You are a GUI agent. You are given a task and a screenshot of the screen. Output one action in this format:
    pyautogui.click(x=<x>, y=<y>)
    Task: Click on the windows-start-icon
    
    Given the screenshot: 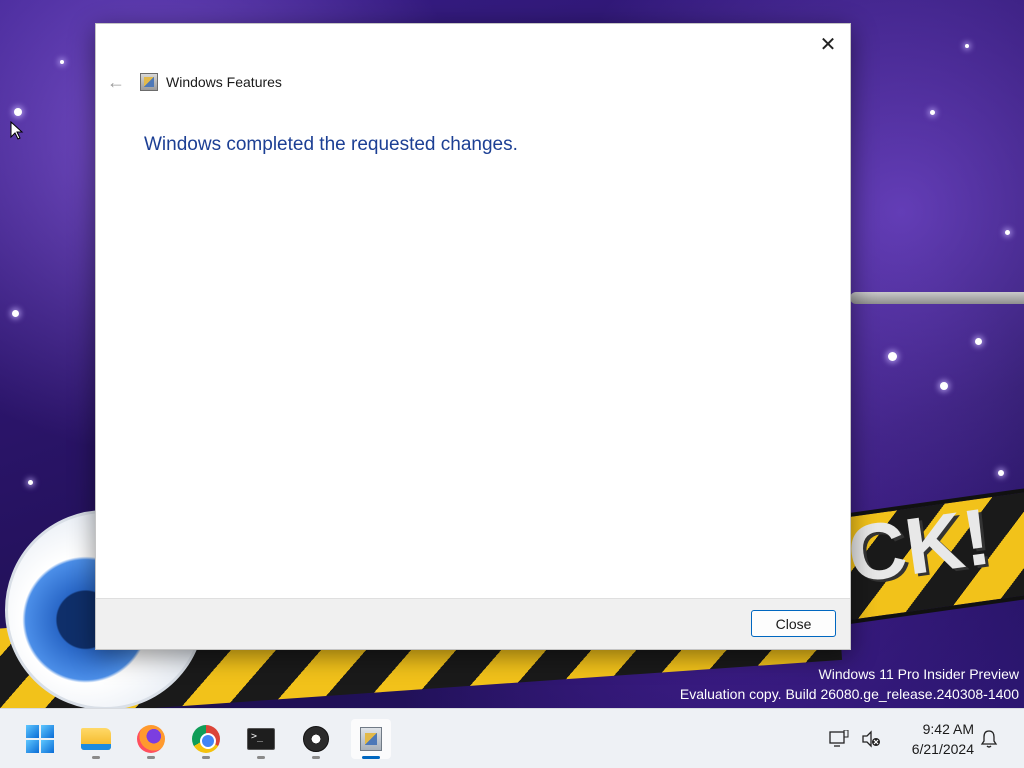 What is the action you would take?
    pyautogui.click(x=40, y=739)
    